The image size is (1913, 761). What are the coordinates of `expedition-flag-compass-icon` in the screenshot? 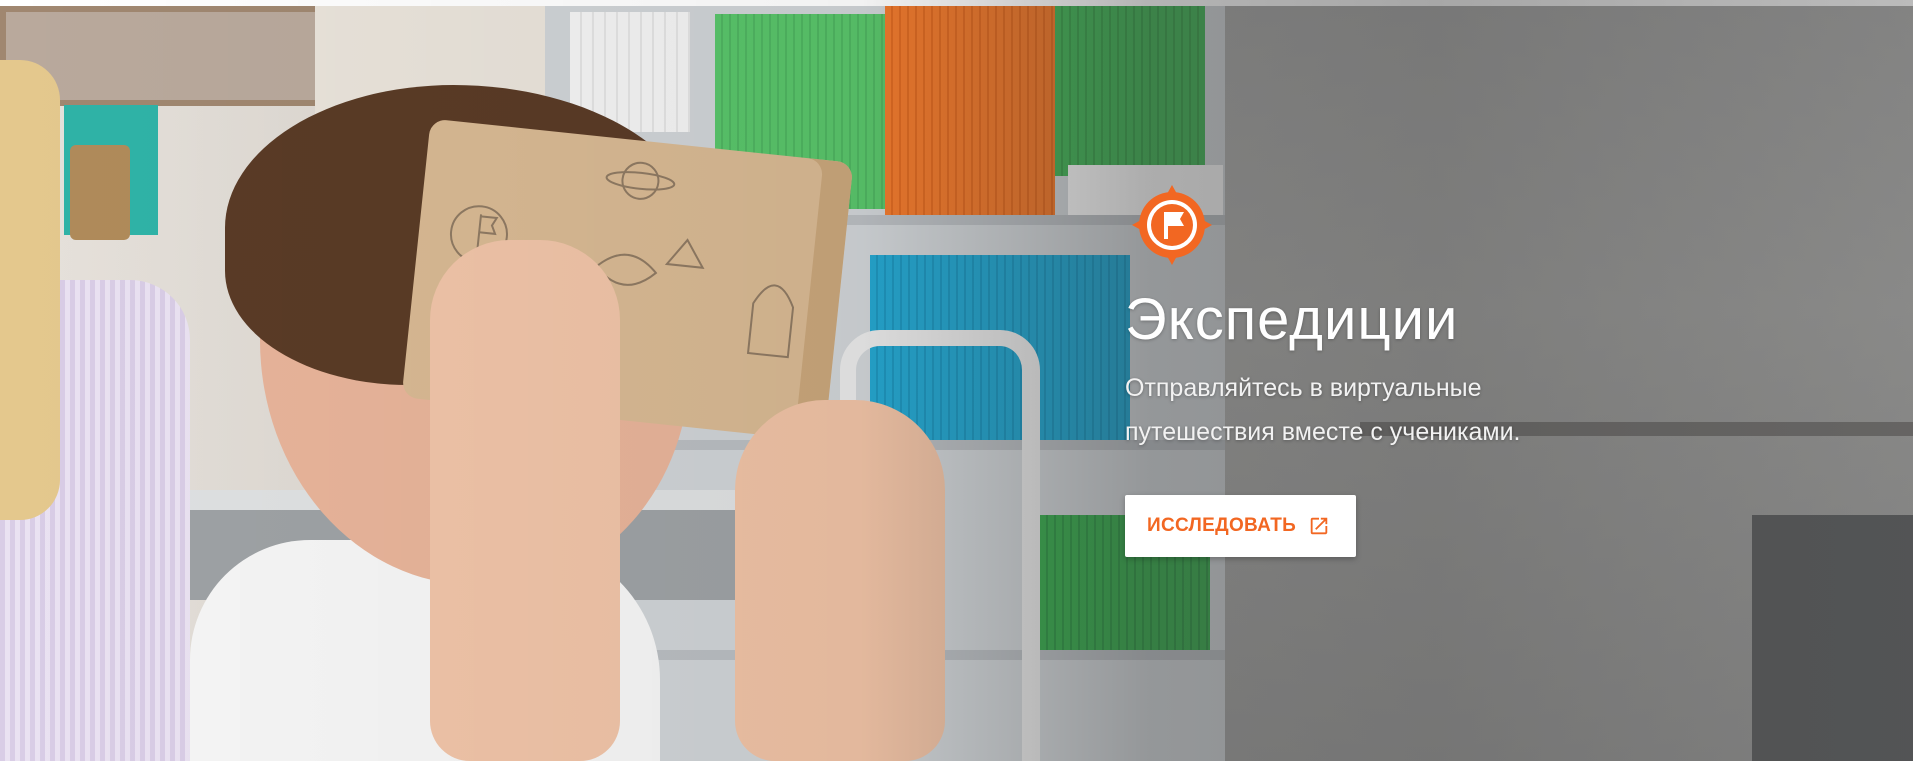 It's located at (1172, 225).